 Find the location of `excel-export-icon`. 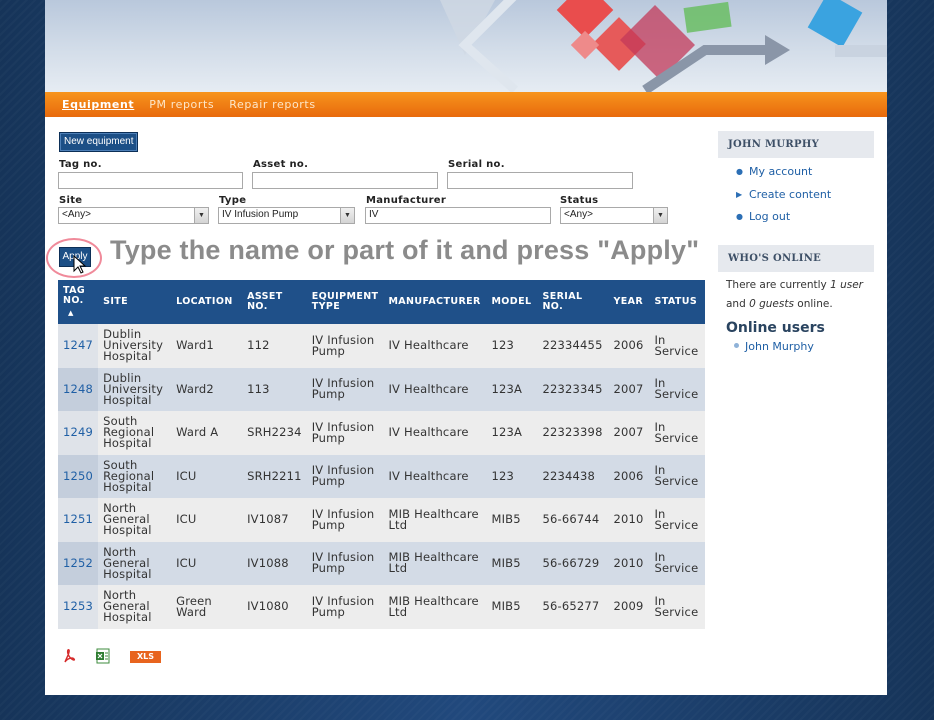

excel-export-icon is located at coordinates (103, 658).